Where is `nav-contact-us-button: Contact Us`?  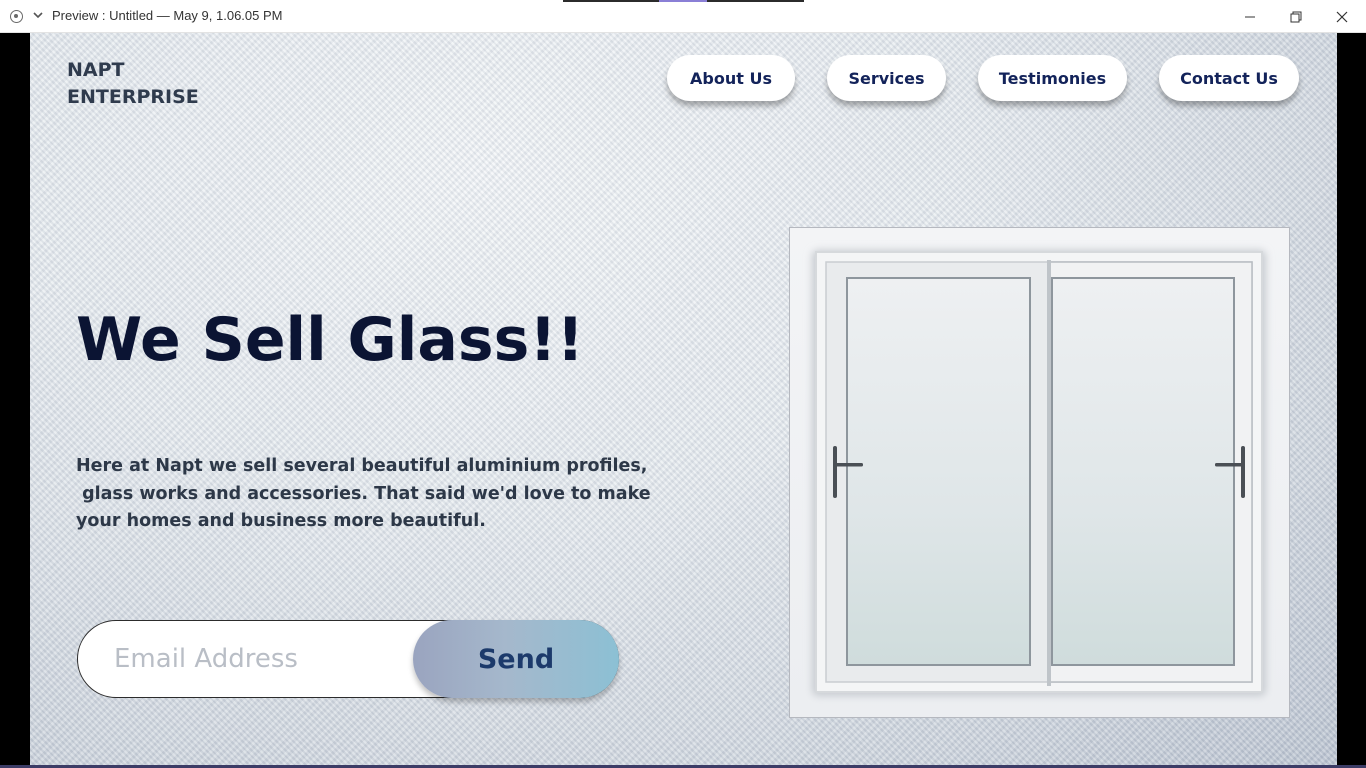
nav-contact-us-button: Contact Us is located at coordinates (1229, 78).